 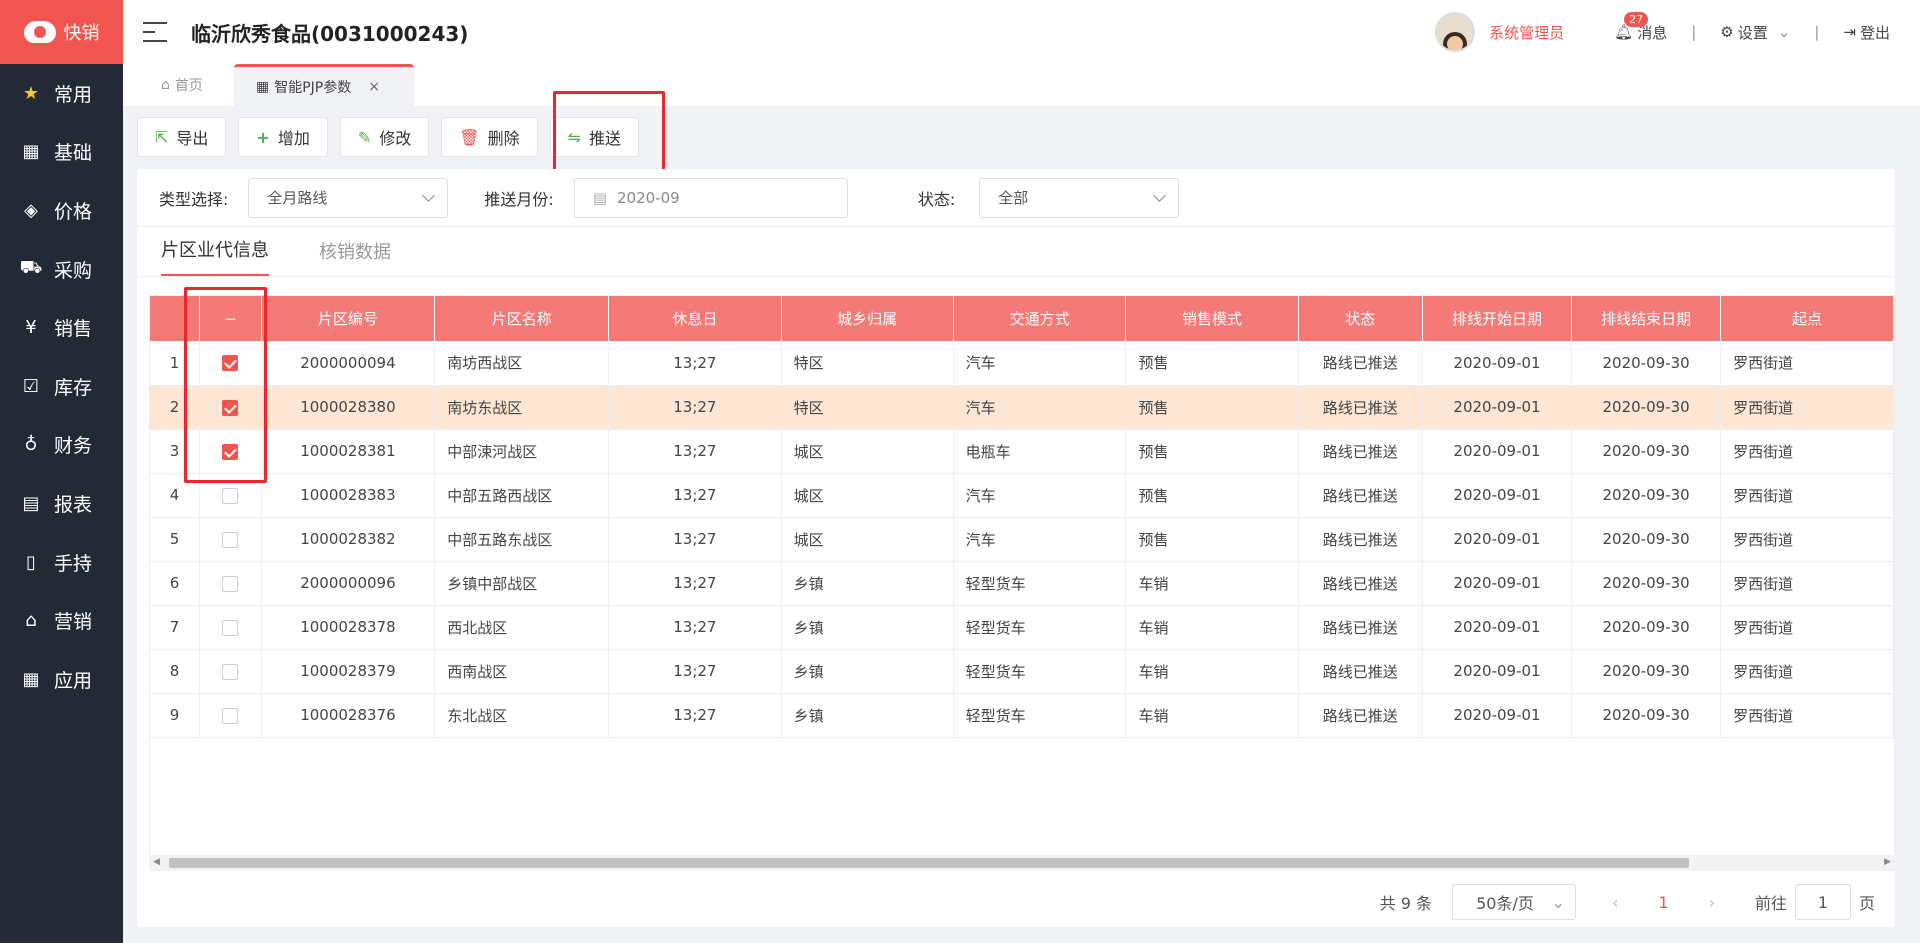 I want to click on store-icon: ⌂, so click(x=31, y=621).